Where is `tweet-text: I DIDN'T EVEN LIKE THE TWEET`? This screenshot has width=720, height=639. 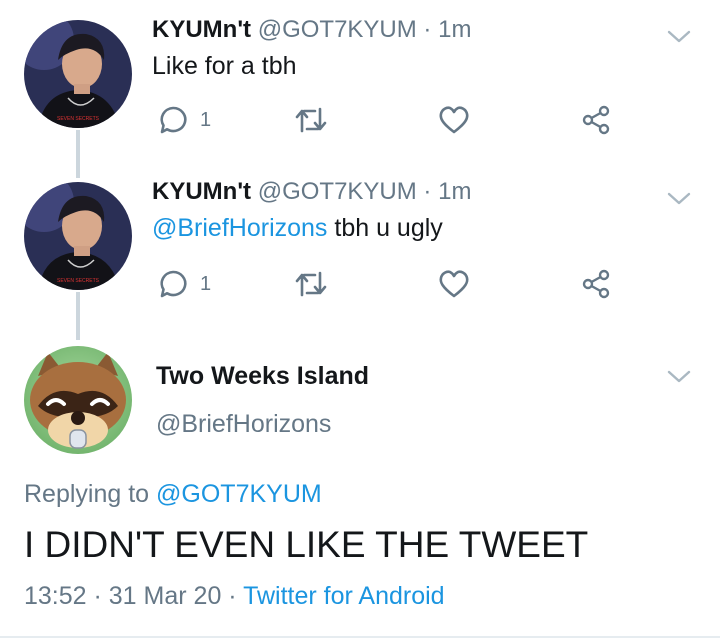
tweet-text: I DIDN'T EVEN LIKE THE TWEET is located at coordinates (306, 544).